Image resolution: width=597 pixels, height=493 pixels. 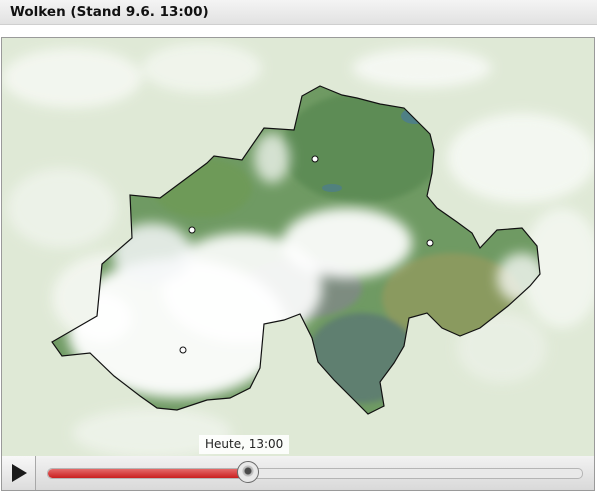 I want to click on page-title: Wolken (Stand 9.6. 13:00), so click(x=109, y=12).